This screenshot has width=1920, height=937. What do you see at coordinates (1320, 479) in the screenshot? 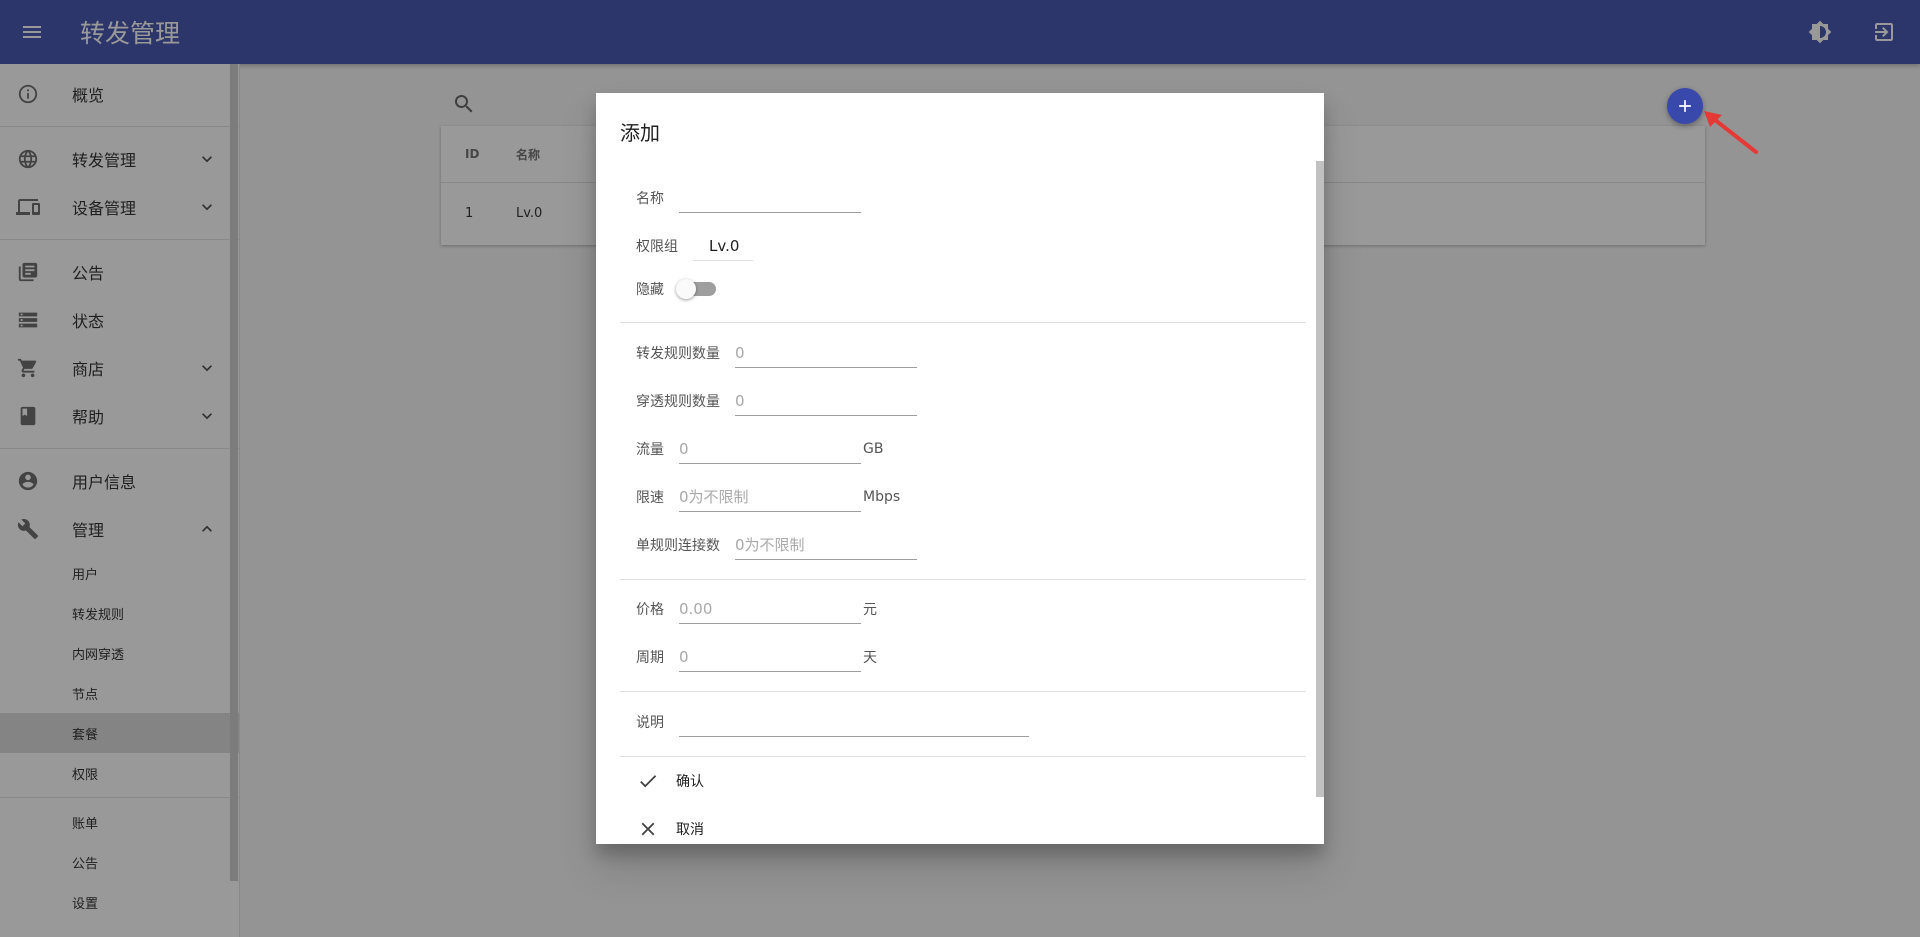
I see `dialog-scrollbar` at bounding box center [1320, 479].